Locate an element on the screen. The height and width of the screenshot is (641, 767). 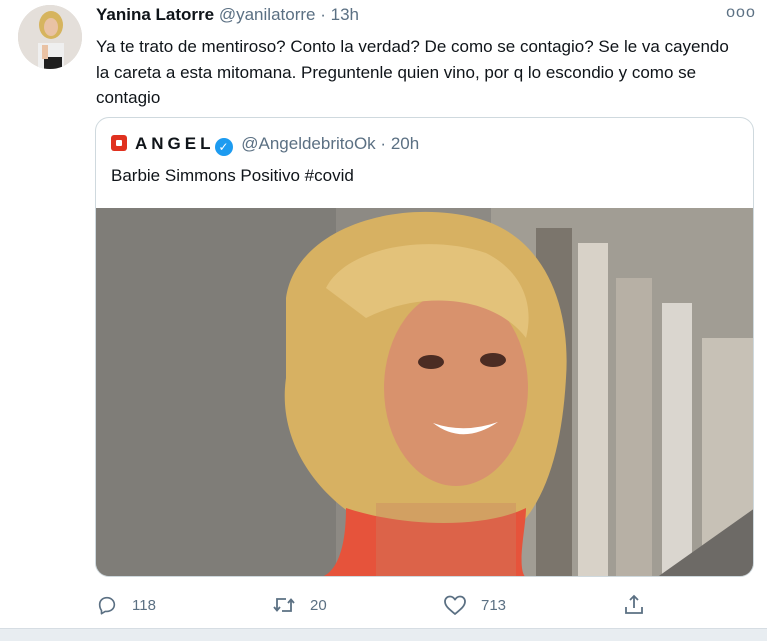
quoted-time: 20h is located at coordinates (405, 143).